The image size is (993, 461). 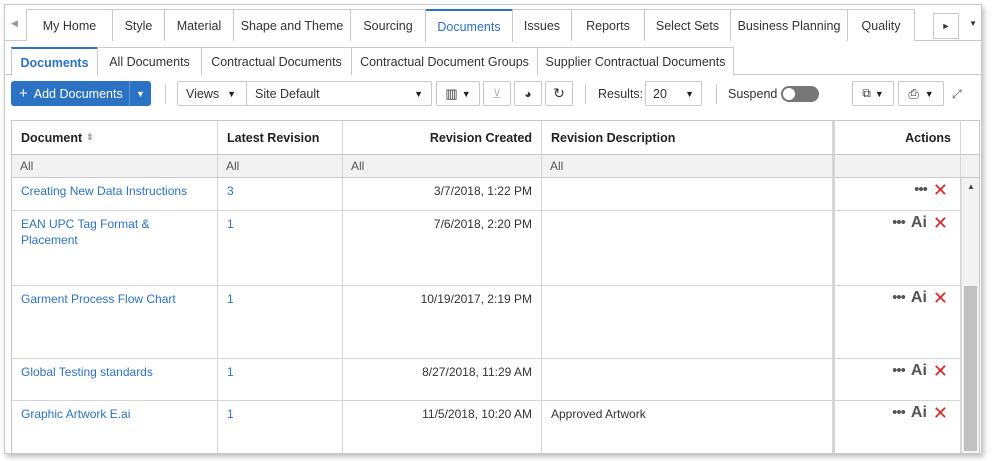 What do you see at coordinates (673, 93) in the screenshot?
I see `results-select: 20 ▼` at bounding box center [673, 93].